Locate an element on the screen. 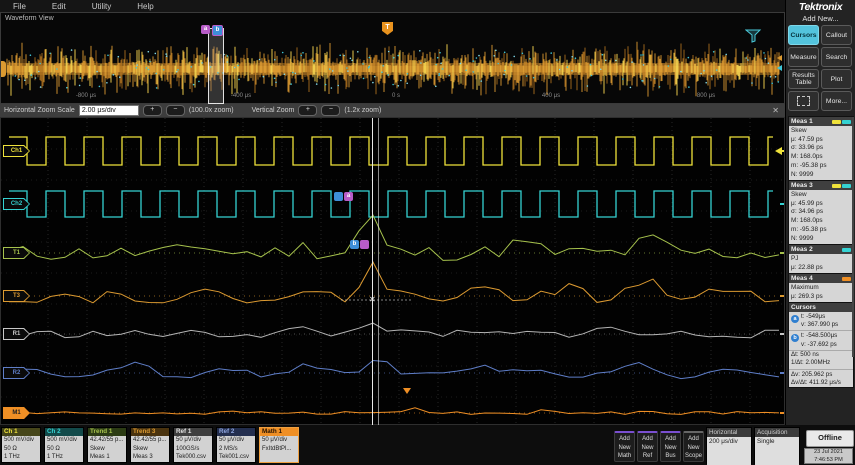 The height and width of the screenshot is (465, 855). cursors-button: Cursors is located at coordinates (803, 35).